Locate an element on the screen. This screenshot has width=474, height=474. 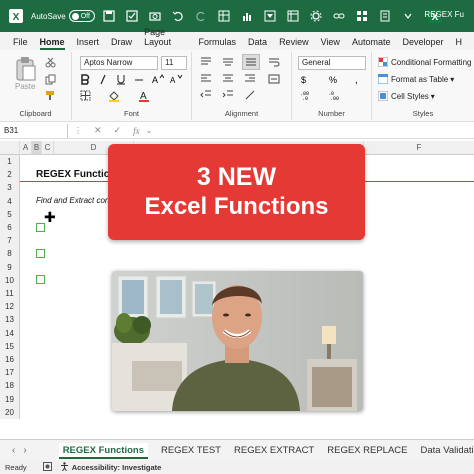
font-name-select: Aptos Narrow is located at coordinates (119, 63).